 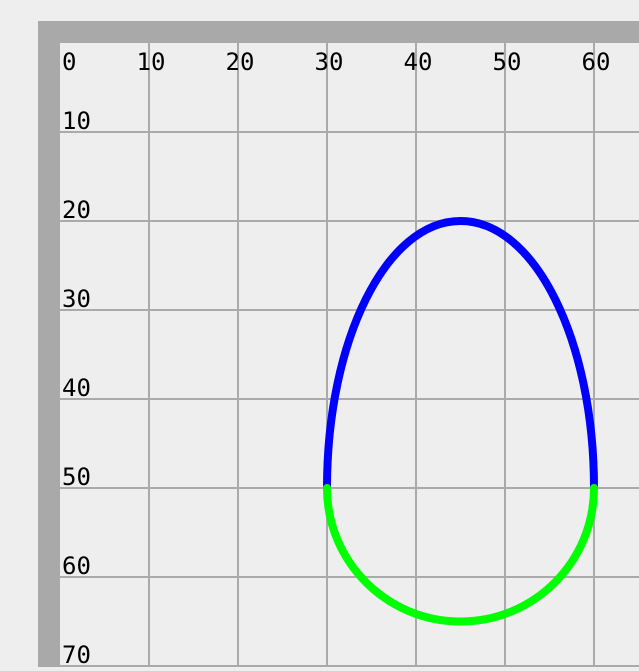 What do you see at coordinates (329, 62) in the screenshot?
I see `x-tick-label: 30` at bounding box center [329, 62].